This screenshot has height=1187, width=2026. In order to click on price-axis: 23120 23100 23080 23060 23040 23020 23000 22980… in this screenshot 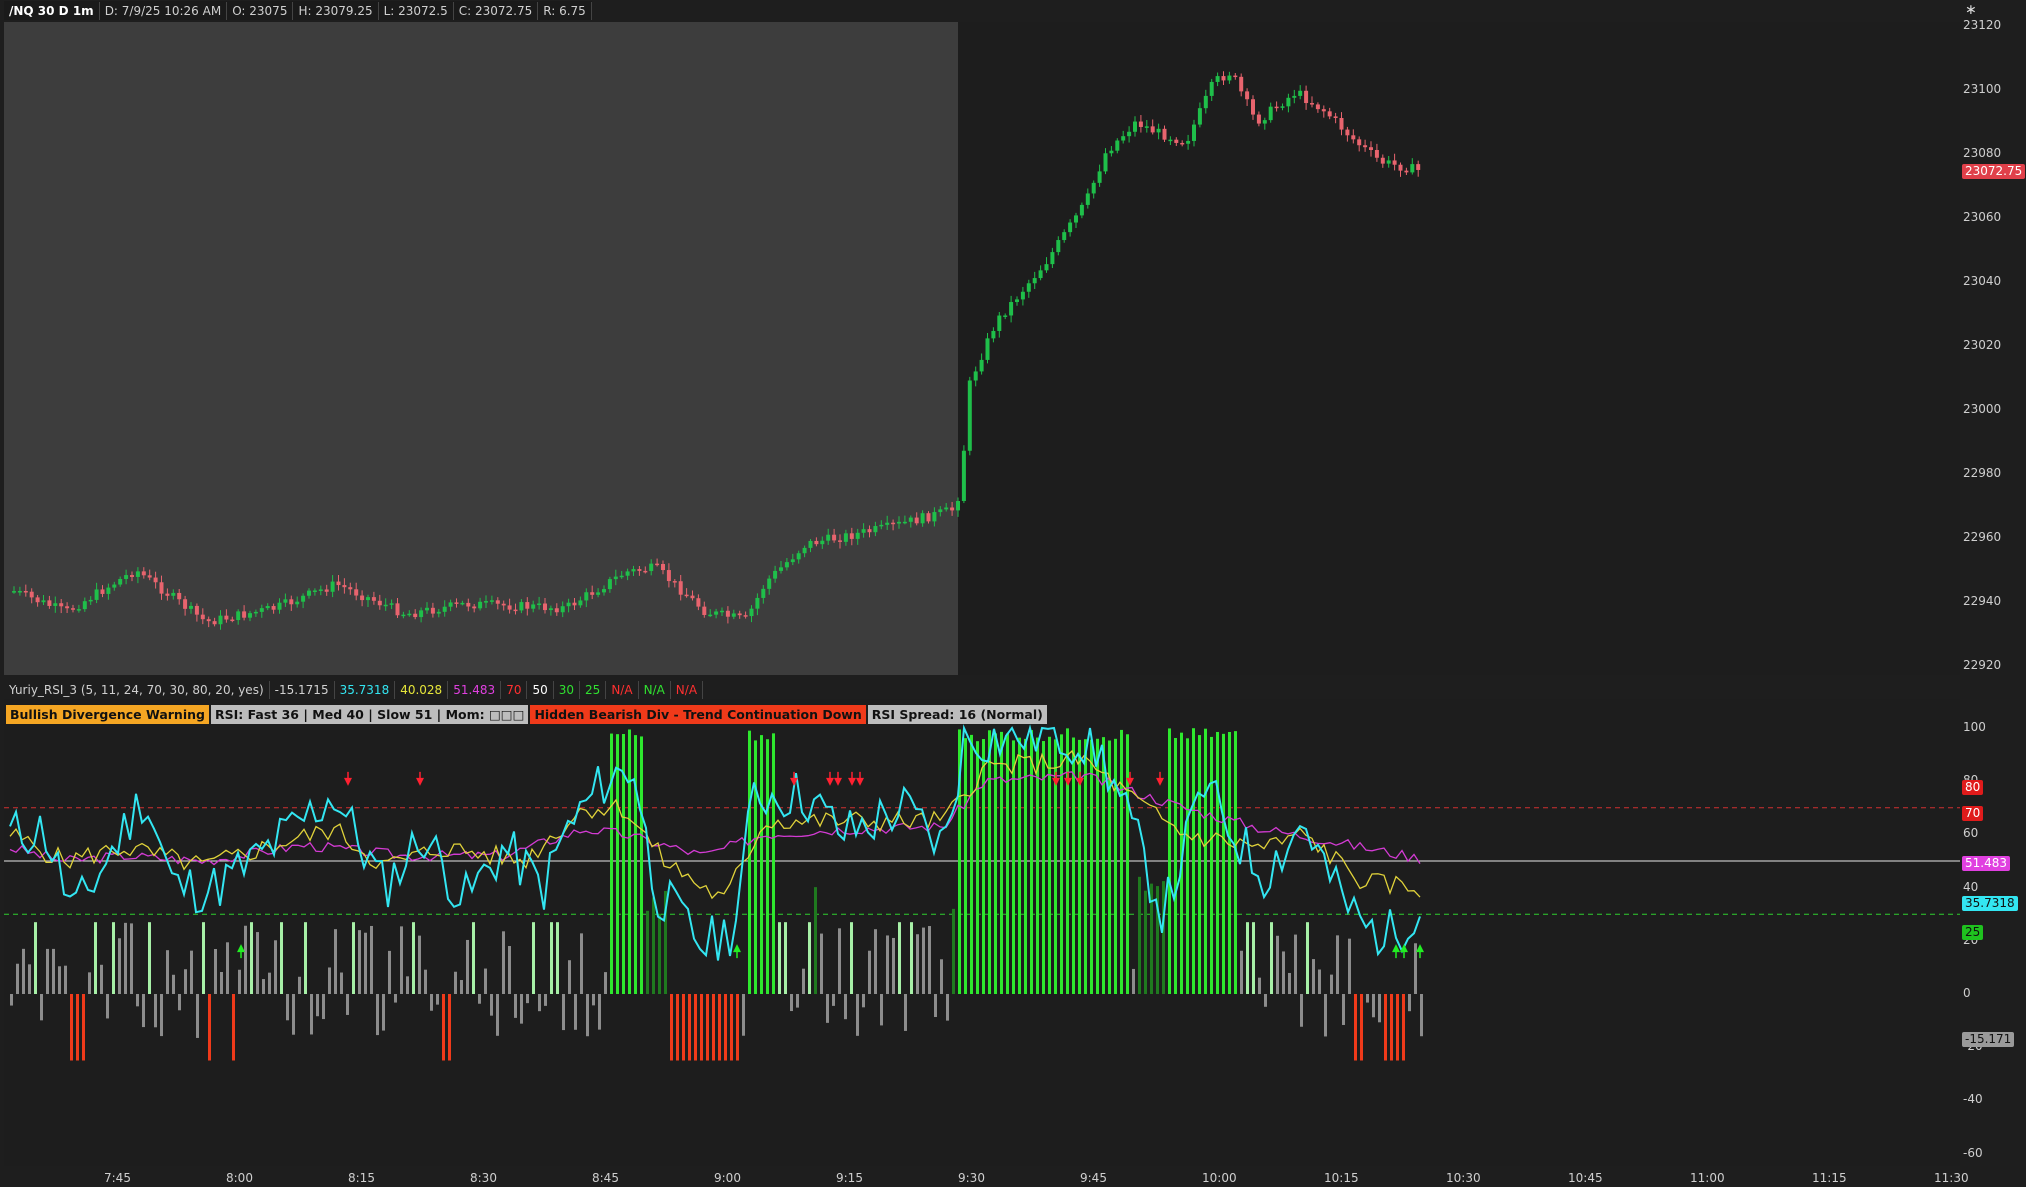, I will do `click(1994, 593)`.